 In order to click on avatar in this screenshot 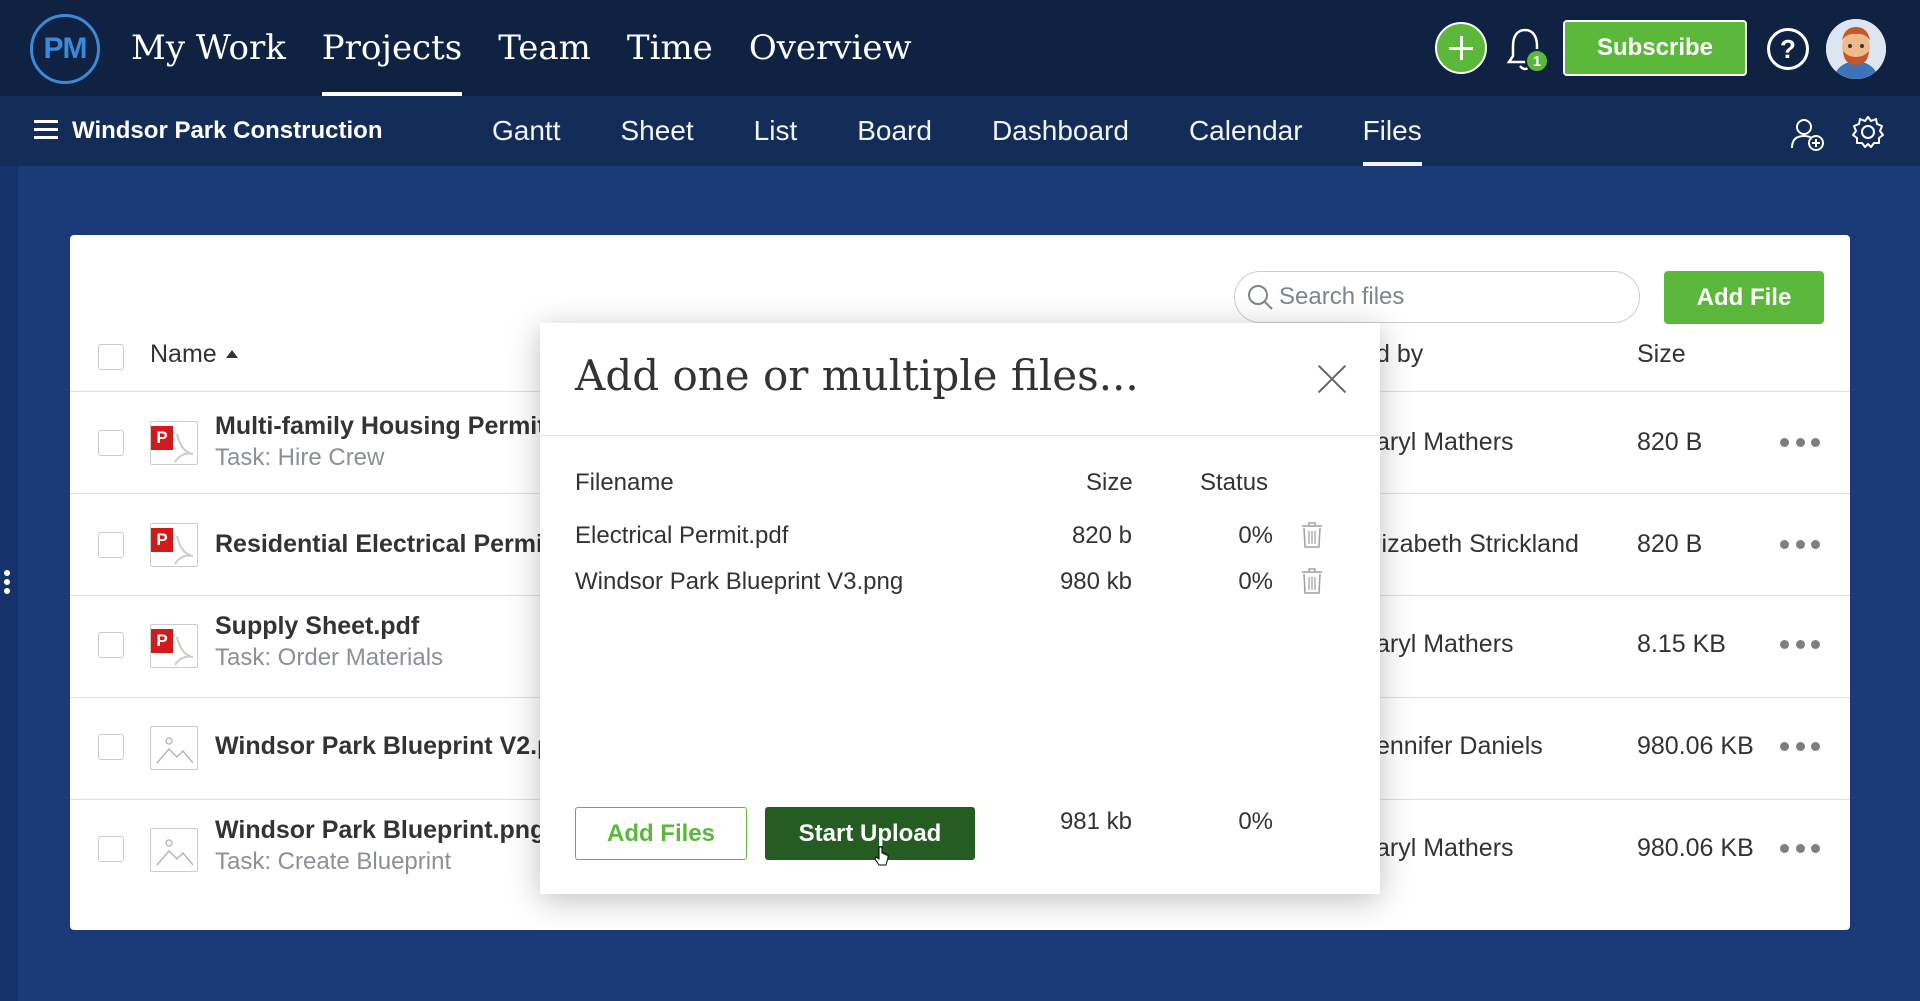, I will do `click(1856, 49)`.